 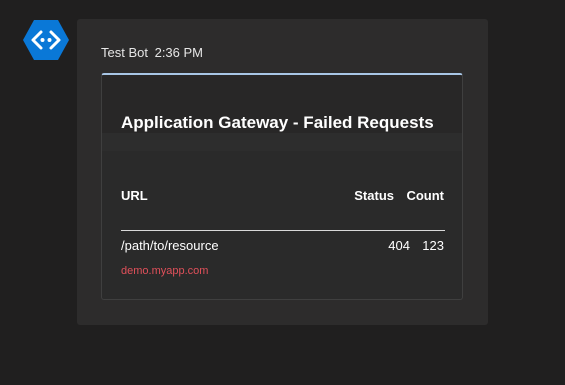 What do you see at coordinates (283, 196) in the screenshot?
I see `table-header: URL Status Count` at bounding box center [283, 196].